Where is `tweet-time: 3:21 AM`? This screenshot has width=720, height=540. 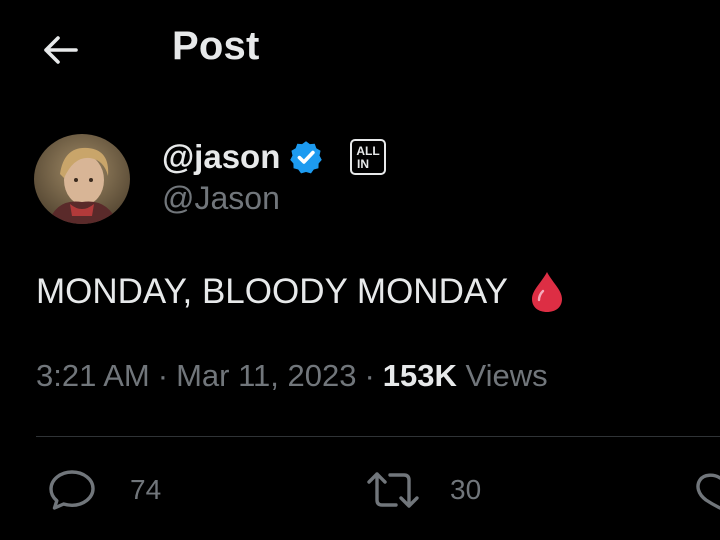 tweet-time: 3:21 AM is located at coordinates (93, 375).